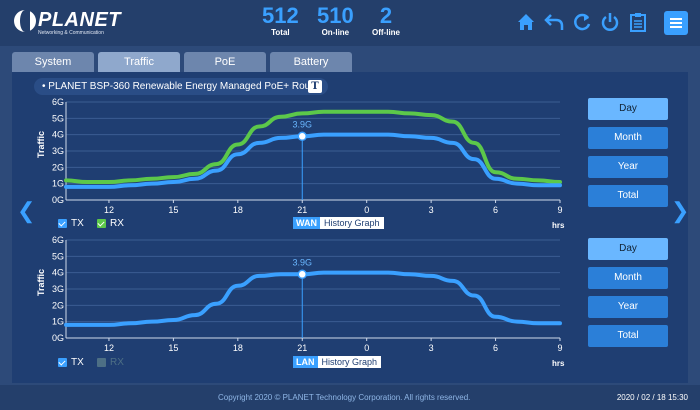 The height and width of the screenshot is (410, 700). Describe the element at coordinates (495, 210) in the screenshot. I see `wan-x-tick: 6` at that location.